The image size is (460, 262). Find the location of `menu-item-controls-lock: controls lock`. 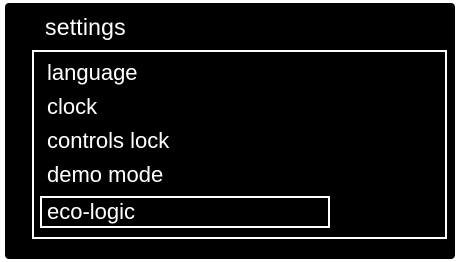

menu-item-controls-lock: controls lock is located at coordinates (185, 142).